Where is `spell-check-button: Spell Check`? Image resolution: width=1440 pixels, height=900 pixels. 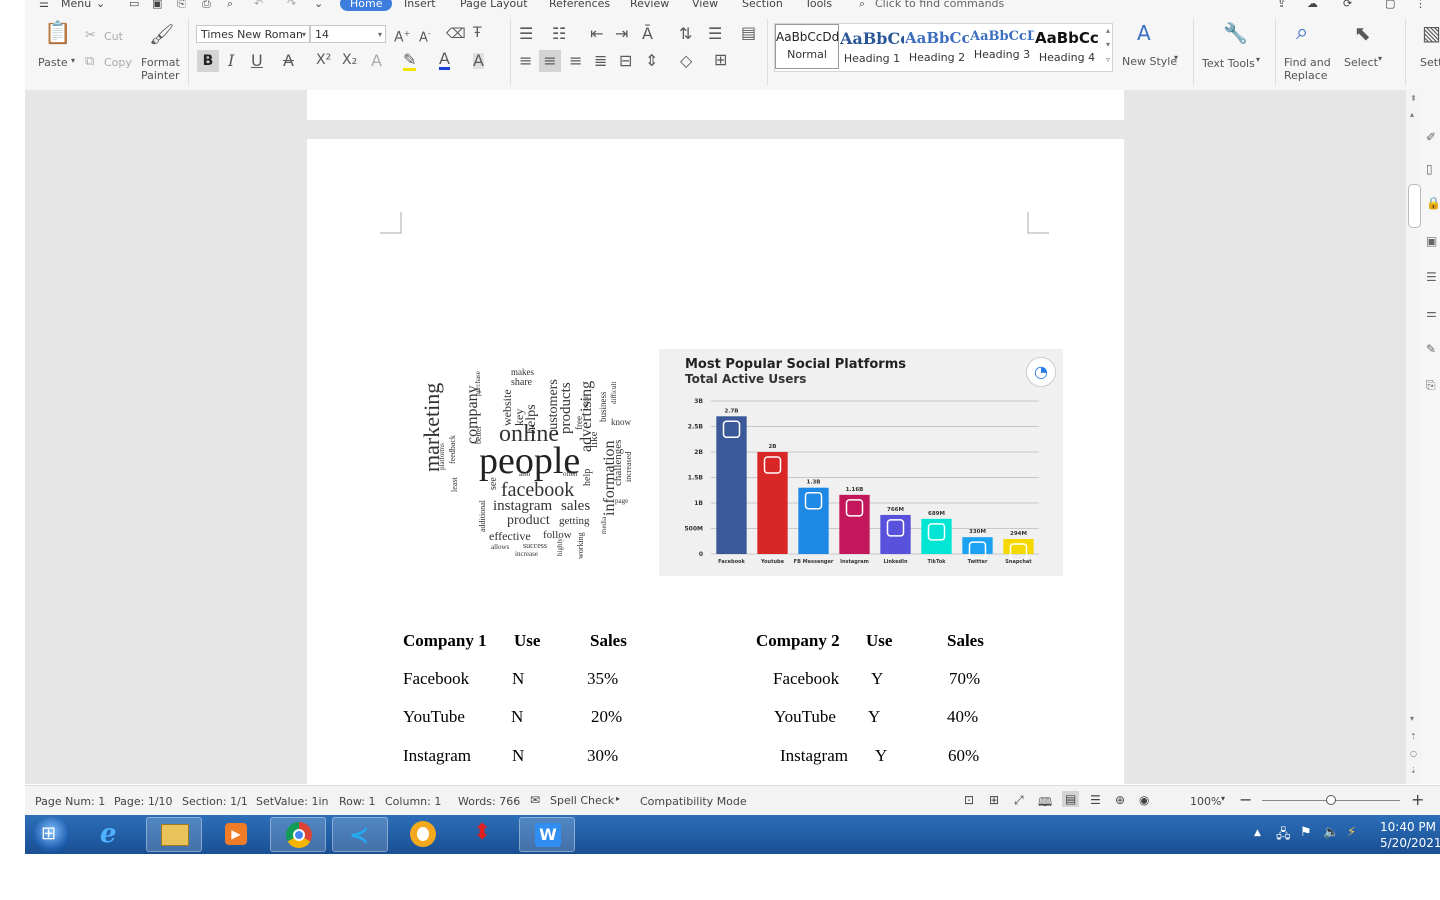
spell-check-button: Spell Check is located at coordinates (582, 800).